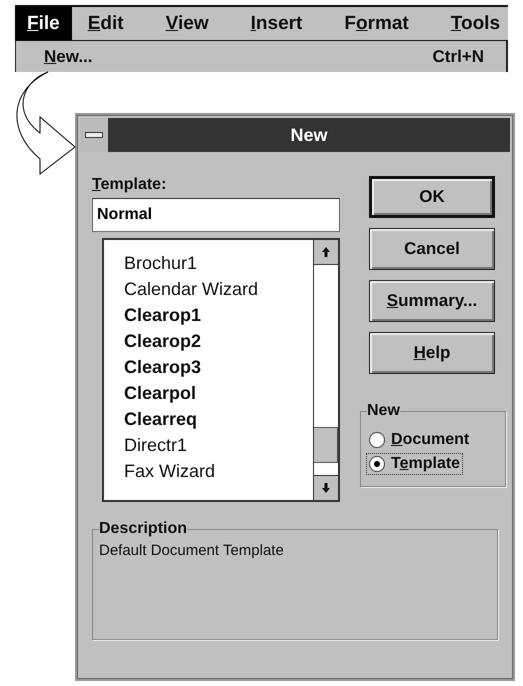  Describe the element at coordinates (414, 464) in the screenshot. I see `radio-option: Template` at that location.